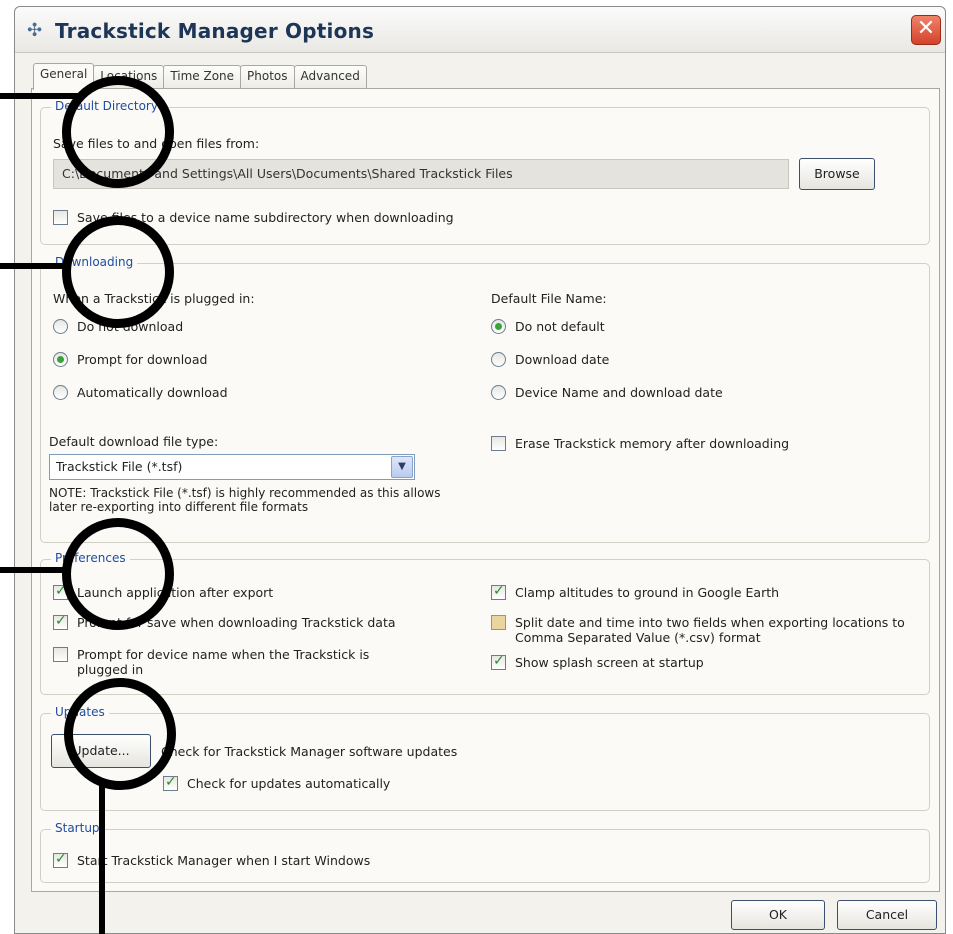 This screenshot has width=953, height=934. What do you see at coordinates (60, 359) in the screenshot?
I see `prompt-for-download-radio` at bounding box center [60, 359].